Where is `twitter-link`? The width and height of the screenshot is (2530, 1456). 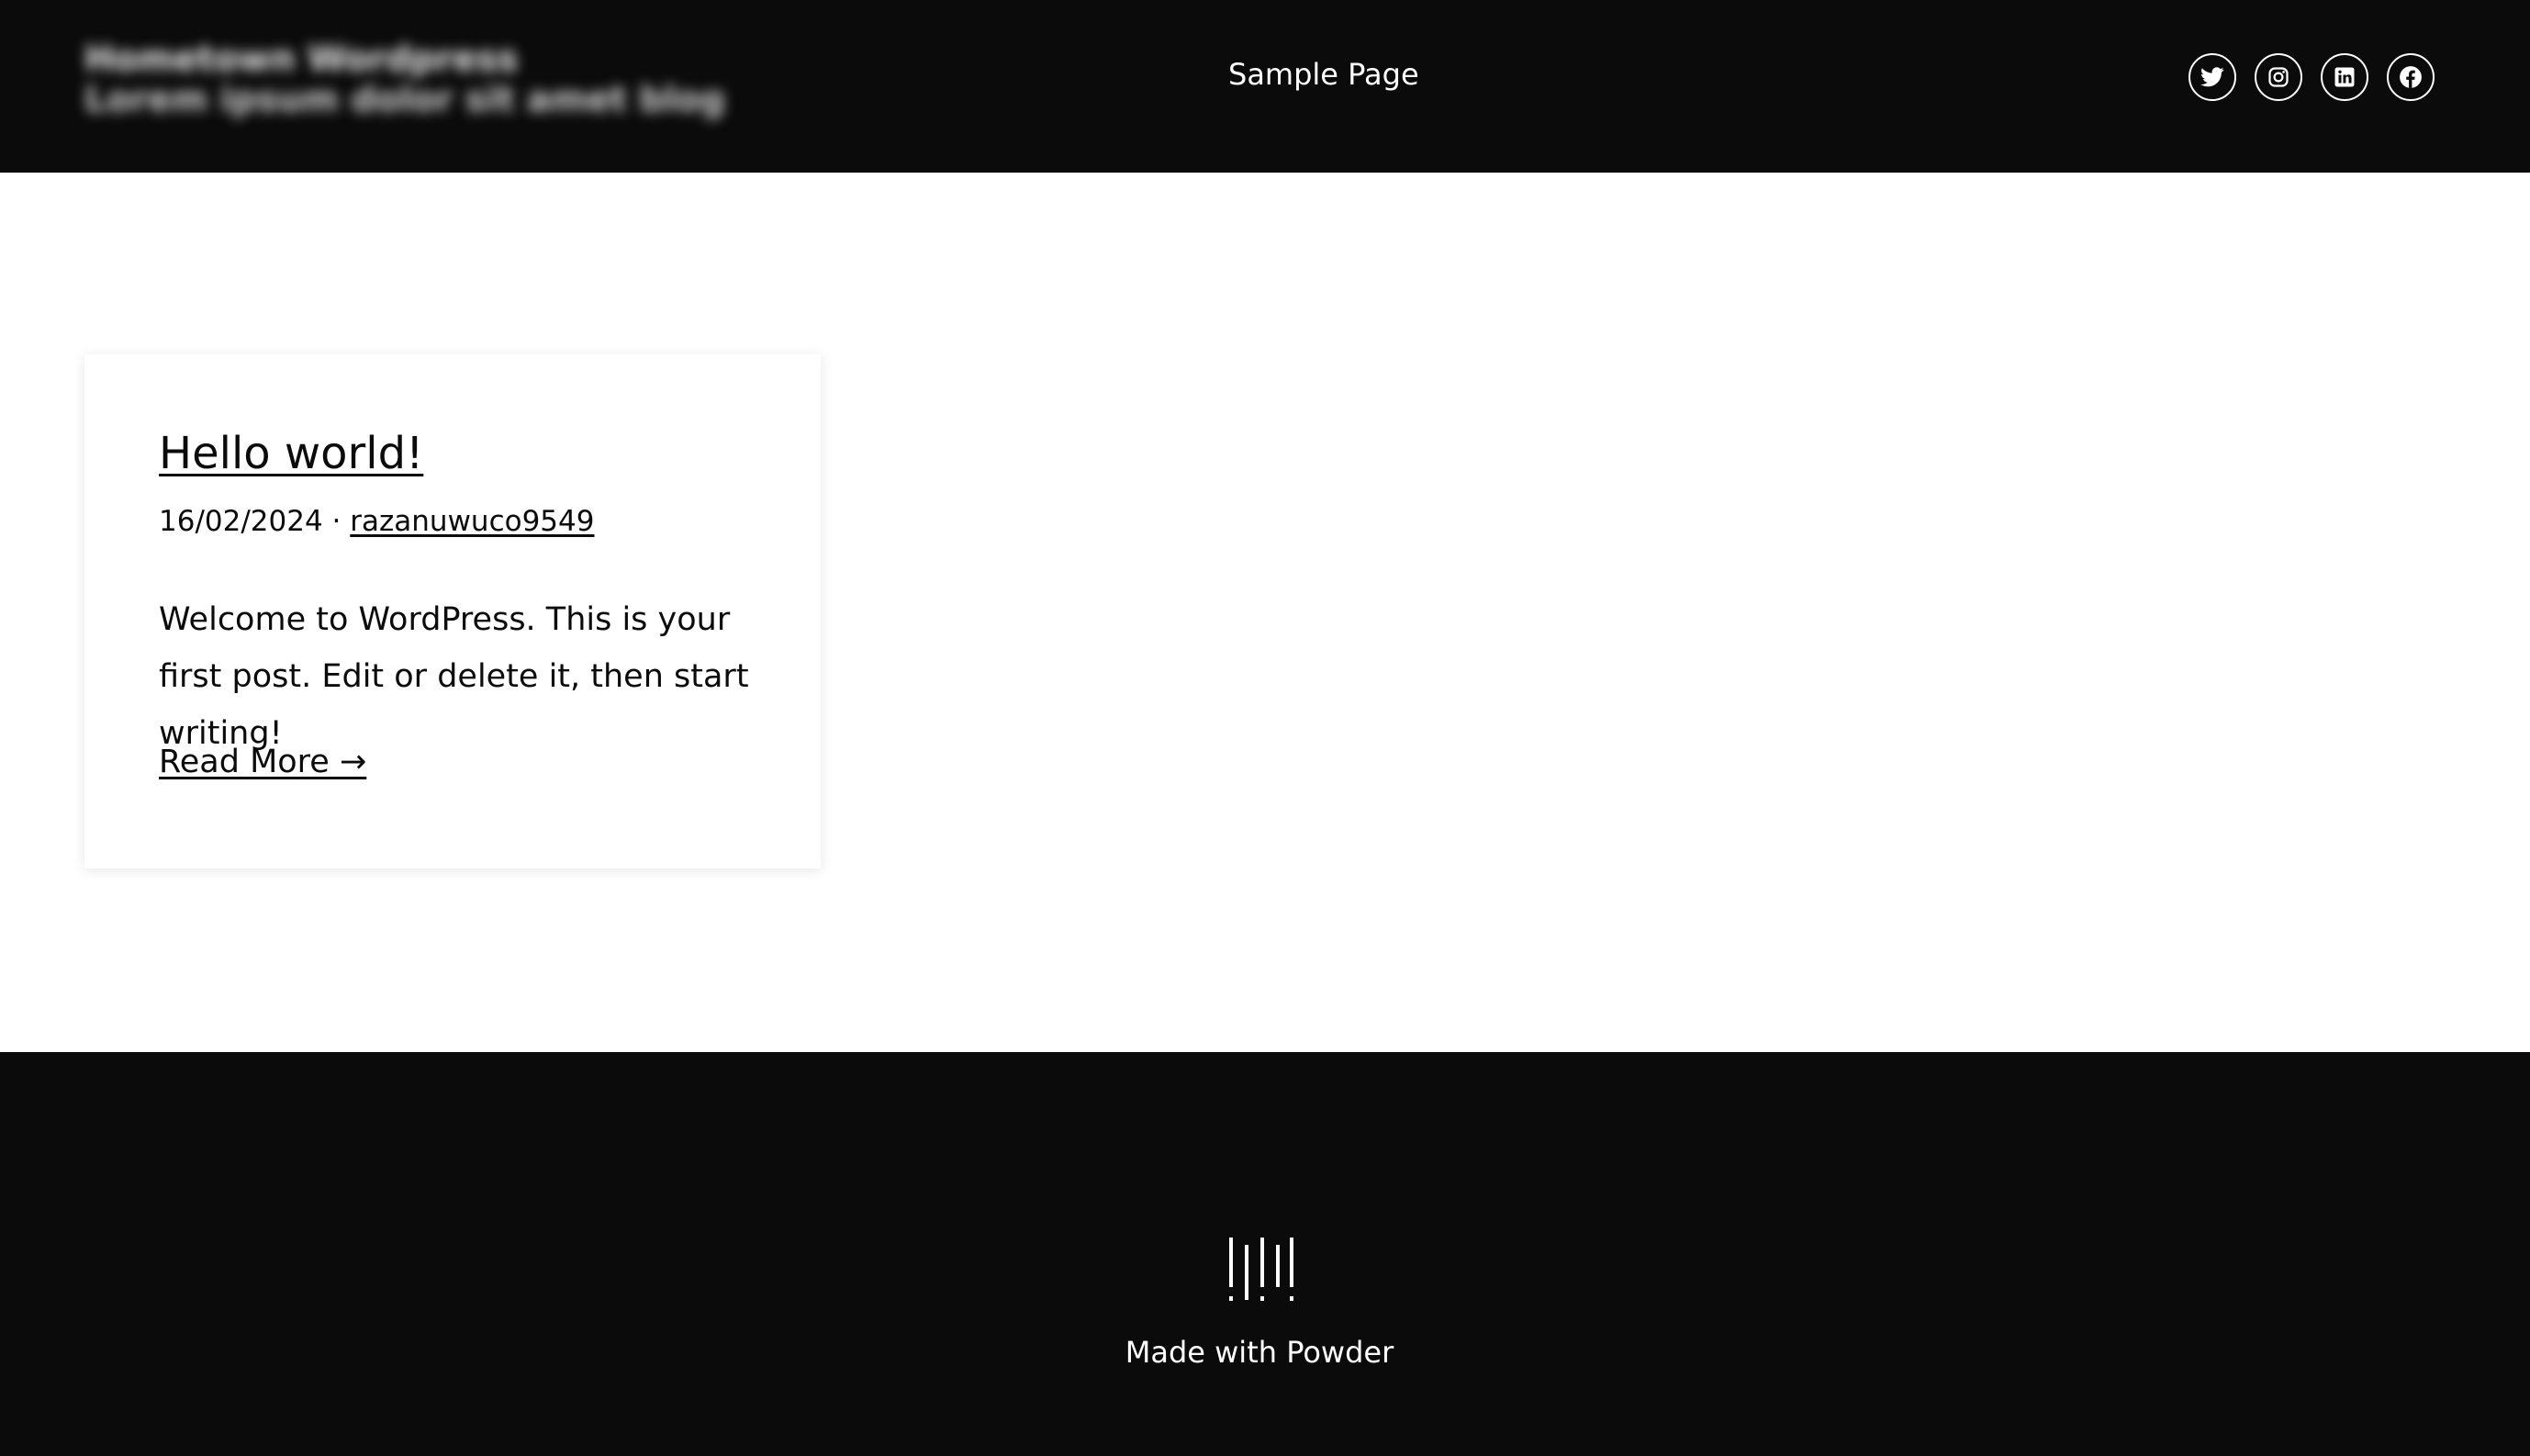 twitter-link is located at coordinates (2212, 77).